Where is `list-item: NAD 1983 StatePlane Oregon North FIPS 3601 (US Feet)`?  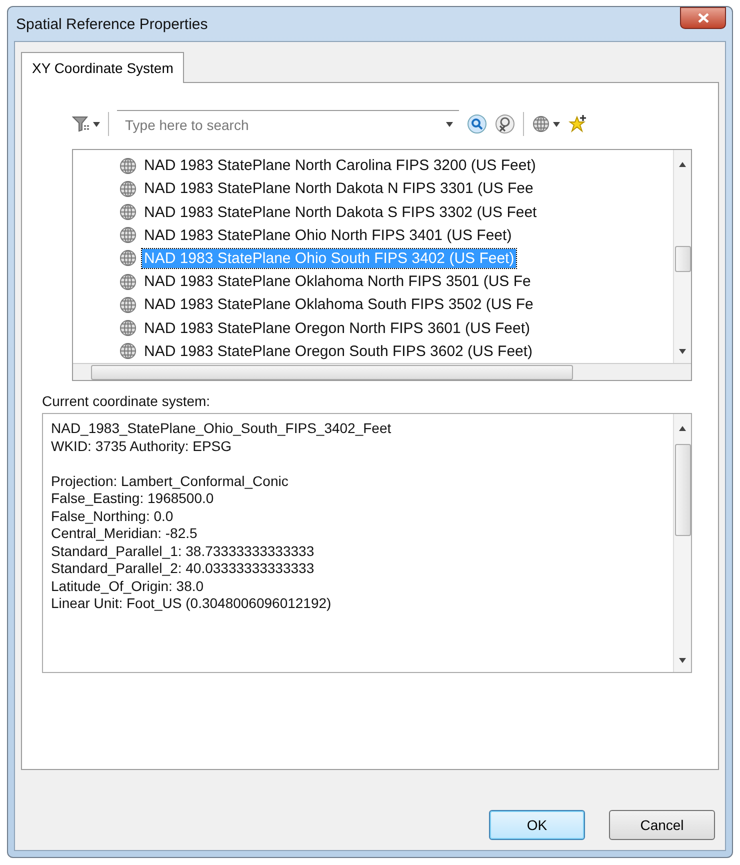 list-item: NAD 1983 StatePlane Oregon North FIPS 3601 (US Feet) is located at coordinates (396, 328).